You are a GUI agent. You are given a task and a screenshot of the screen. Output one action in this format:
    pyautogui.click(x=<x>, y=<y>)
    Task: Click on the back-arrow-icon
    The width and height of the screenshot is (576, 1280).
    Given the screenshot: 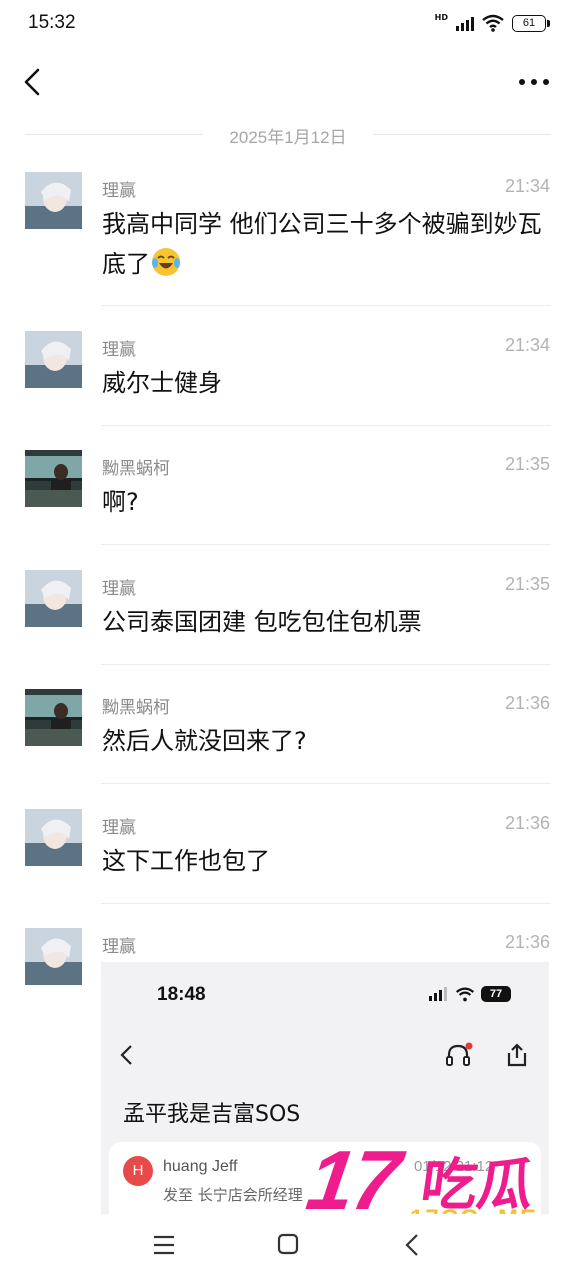 What is the action you would take?
    pyautogui.click(x=412, y=1245)
    